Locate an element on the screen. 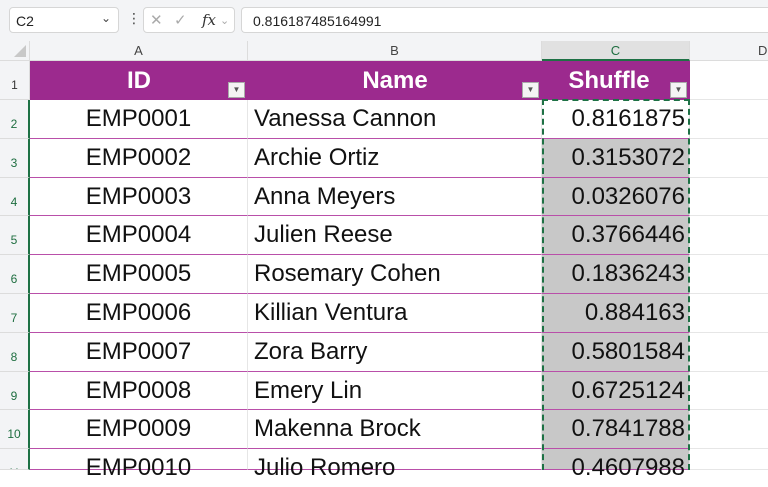 This screenshot has height=487, width=768. cell-id: EMP0006 is located at coordinates (139, 313).